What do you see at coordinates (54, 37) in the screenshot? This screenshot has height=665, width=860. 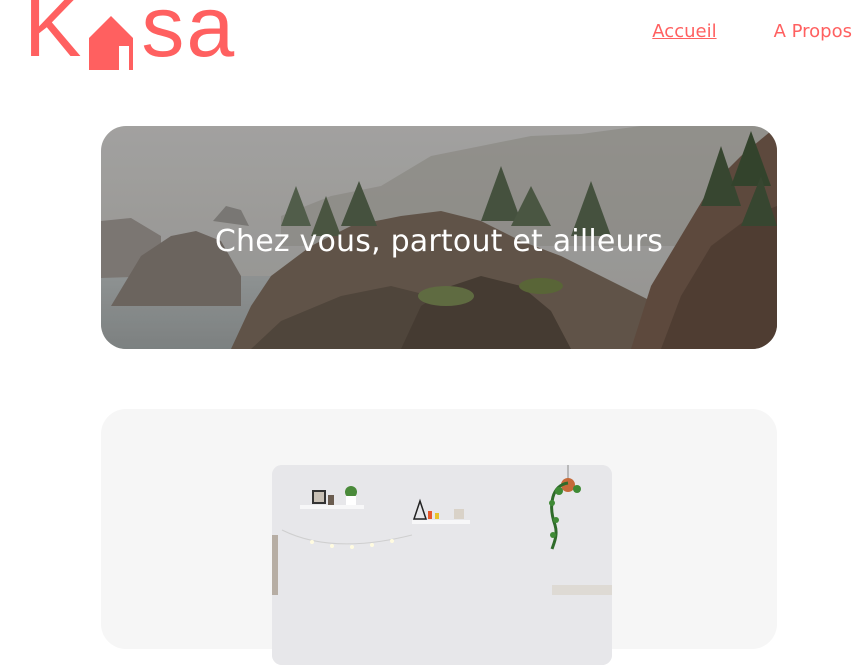 I see `logo-letter-k: K` at bounding box center [54, 37].